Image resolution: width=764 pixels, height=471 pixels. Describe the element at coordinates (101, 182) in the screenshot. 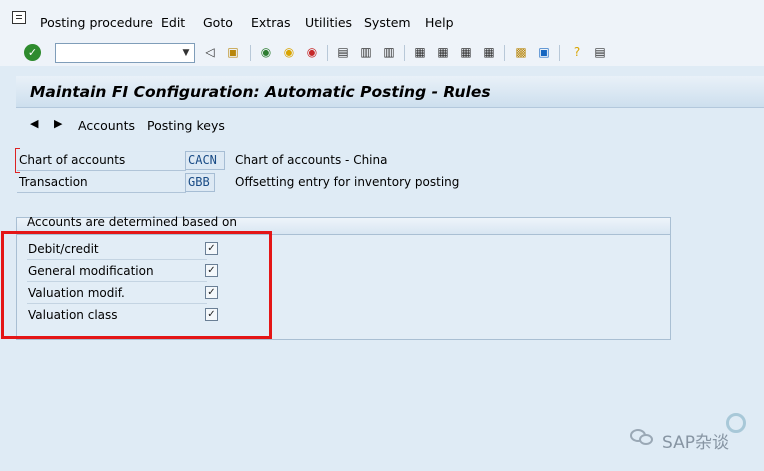

I see `transaction-label: Transaction` at that location.